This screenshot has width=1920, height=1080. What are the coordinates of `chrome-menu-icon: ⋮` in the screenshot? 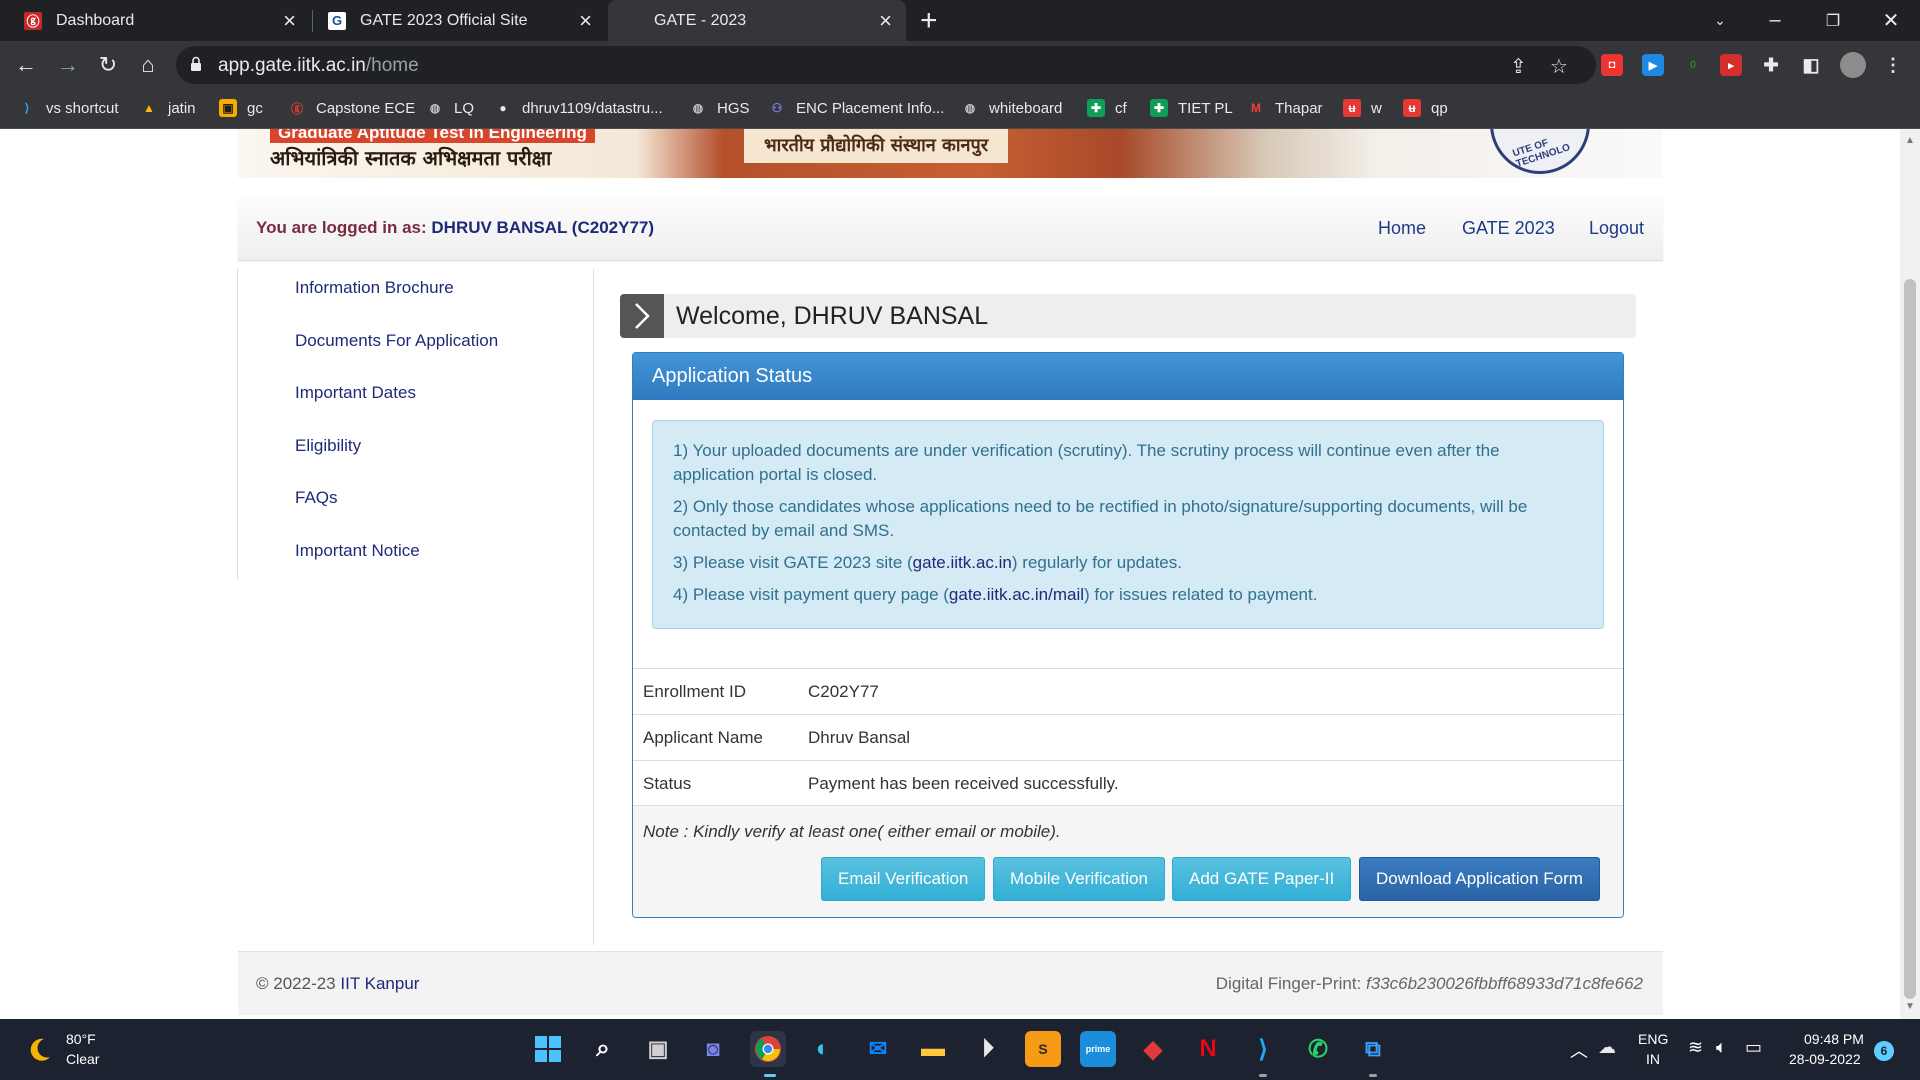 It's located at (1893, 65).